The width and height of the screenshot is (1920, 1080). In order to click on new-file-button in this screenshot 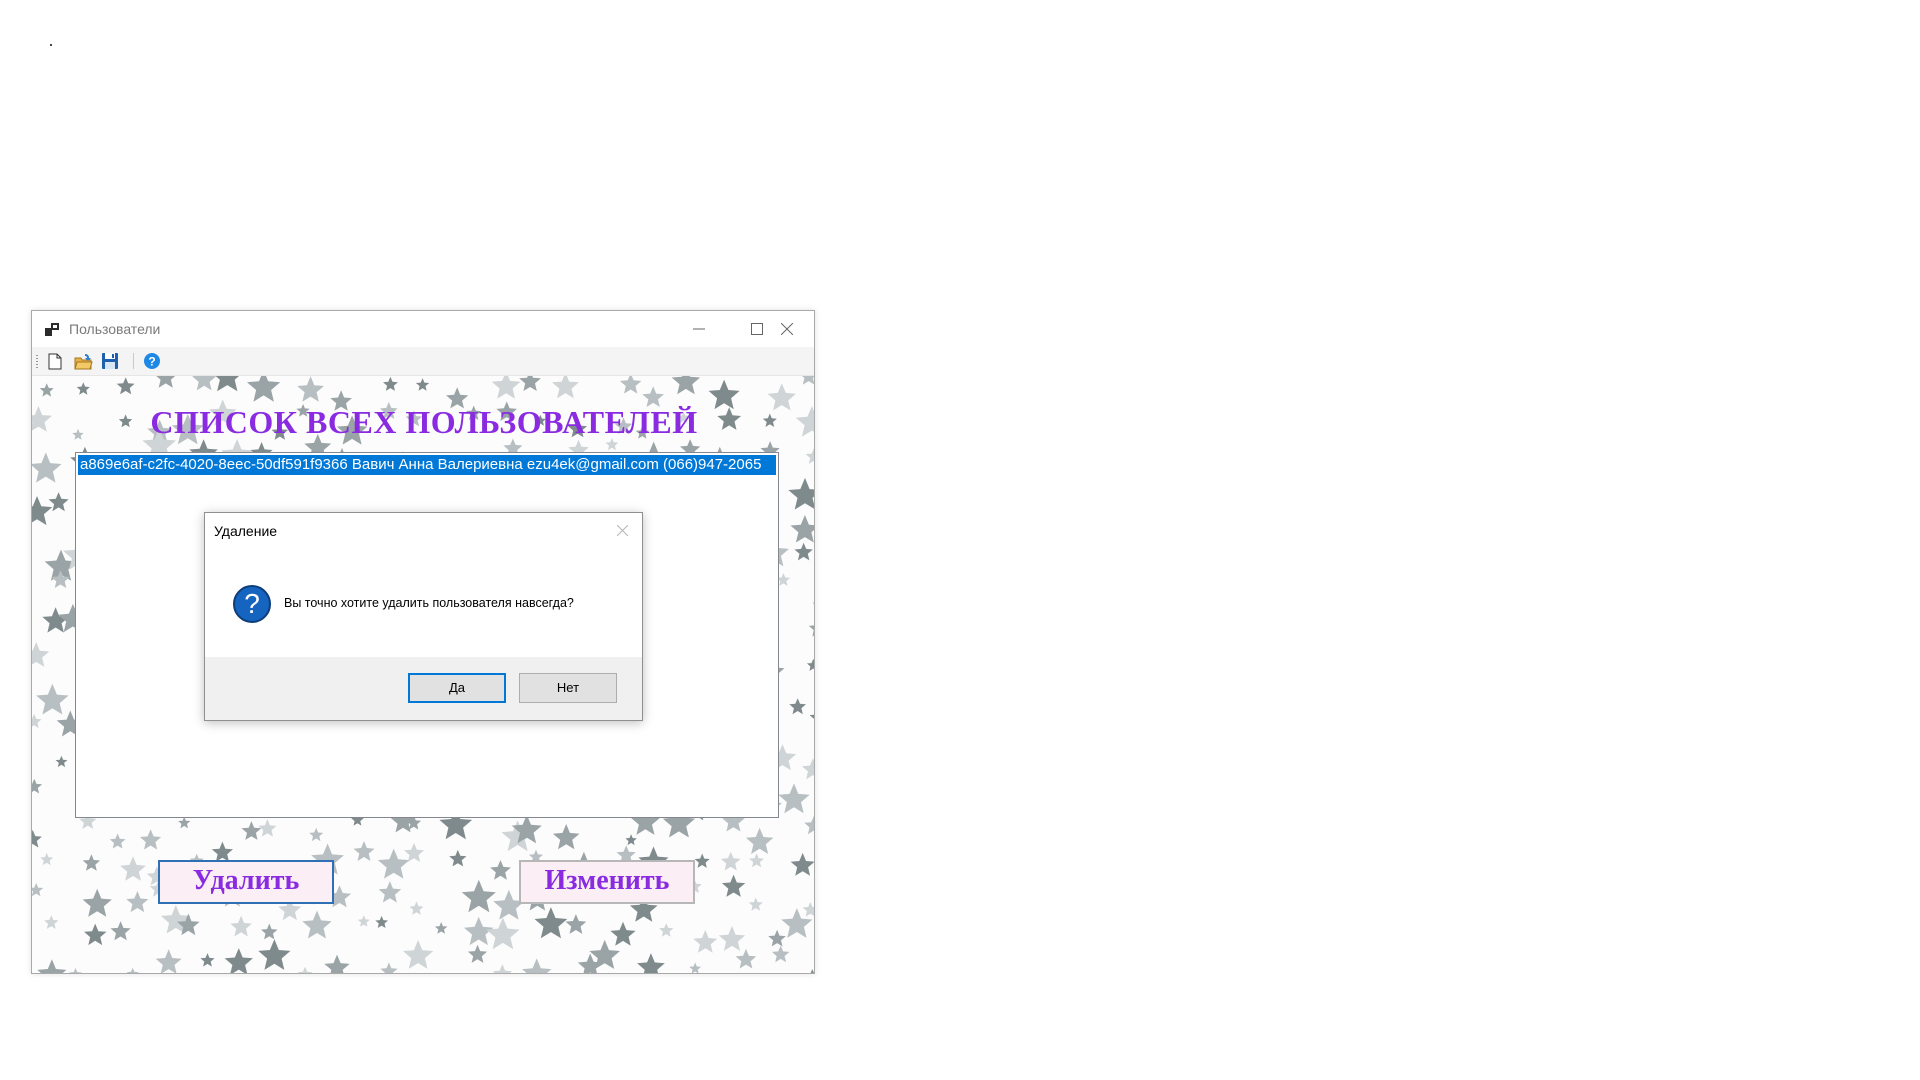, I will do `click(55, 361)`.